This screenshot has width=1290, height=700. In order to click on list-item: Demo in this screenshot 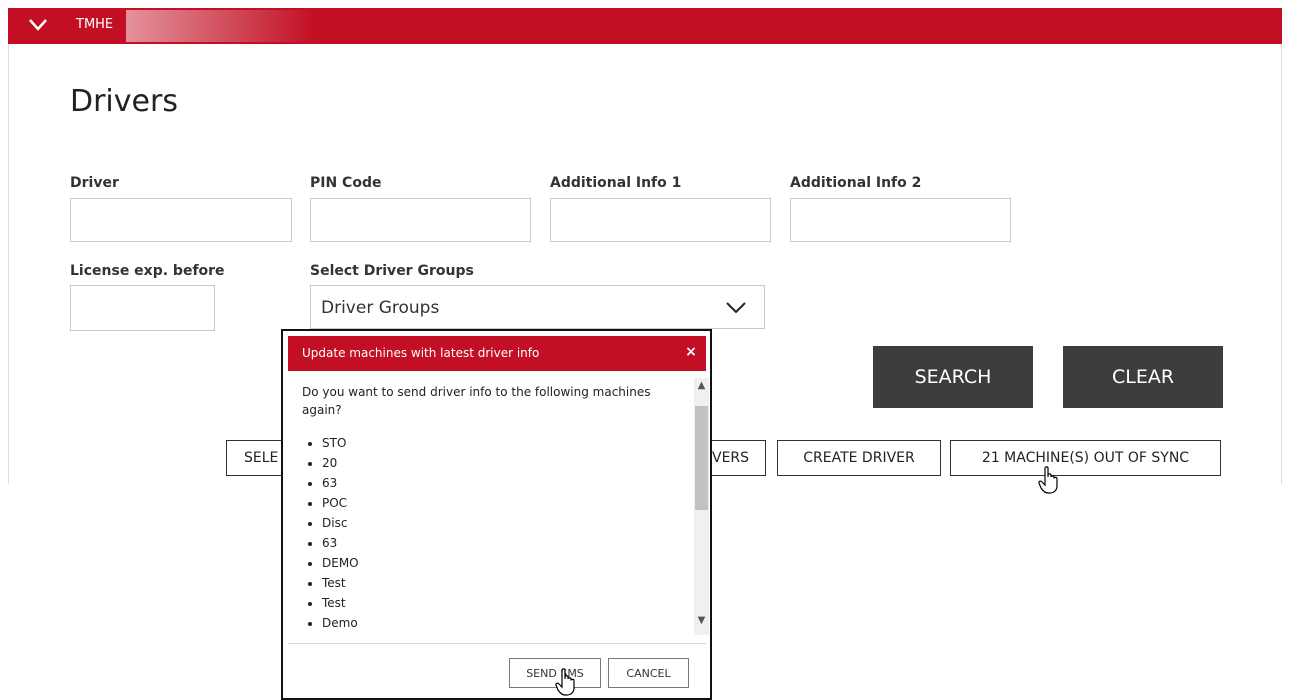, I will do `click(340, 623)`.